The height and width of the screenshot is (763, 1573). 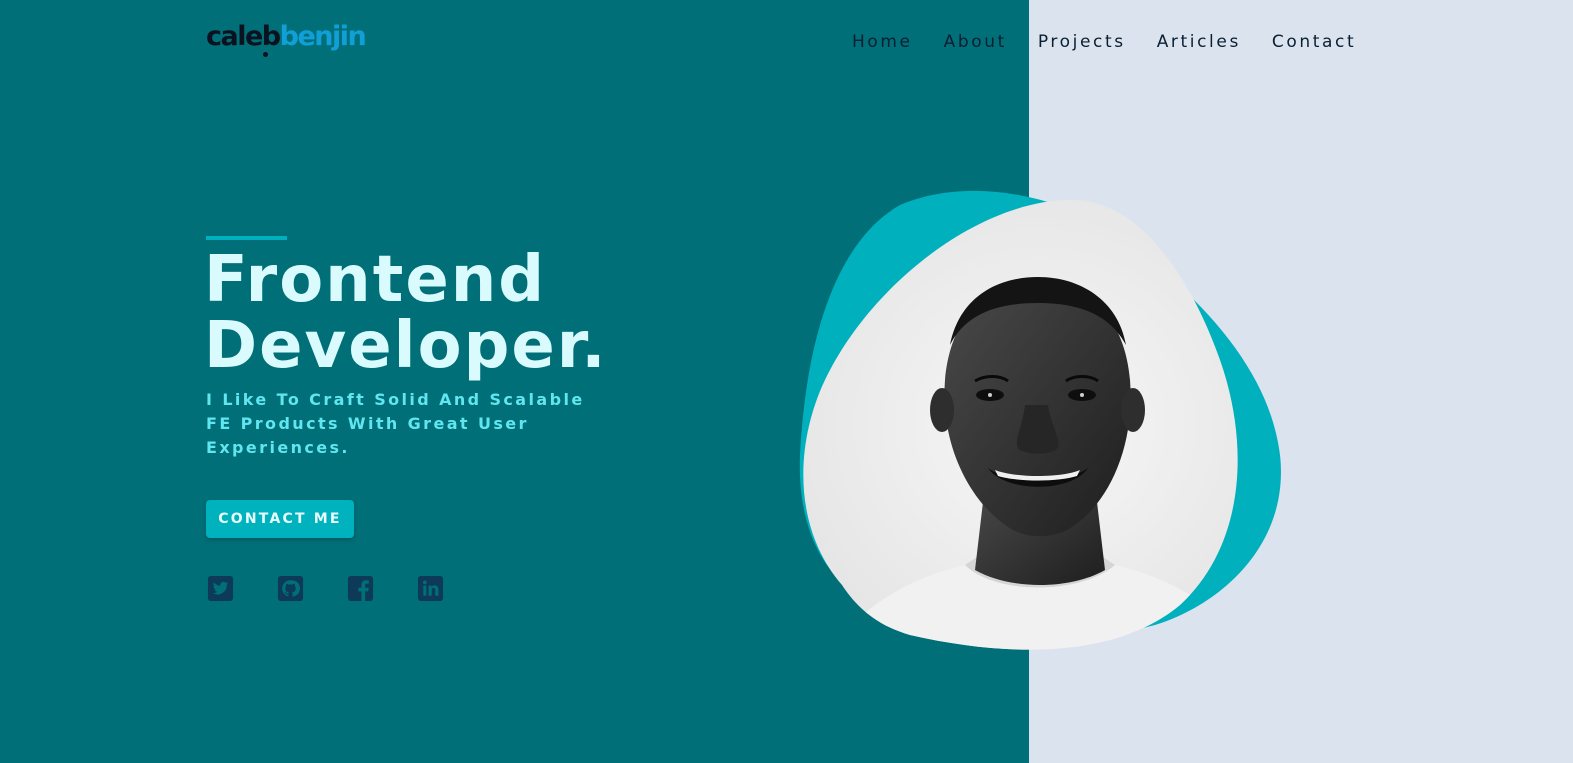 I want to click on twitter-link, so click(x=220, y=588).